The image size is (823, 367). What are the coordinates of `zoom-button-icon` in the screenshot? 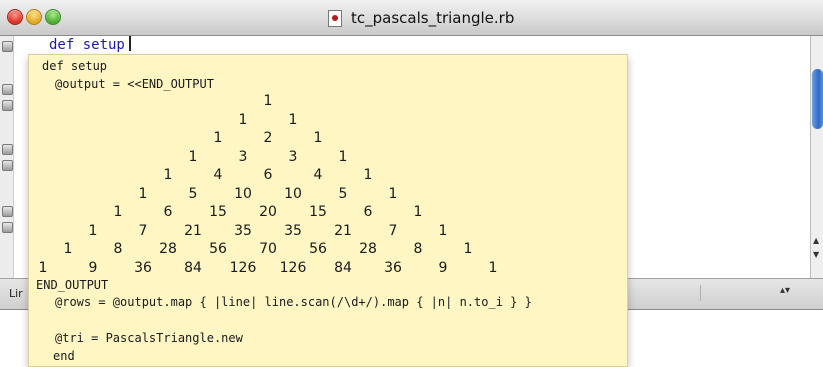 It's located at (53, 17).